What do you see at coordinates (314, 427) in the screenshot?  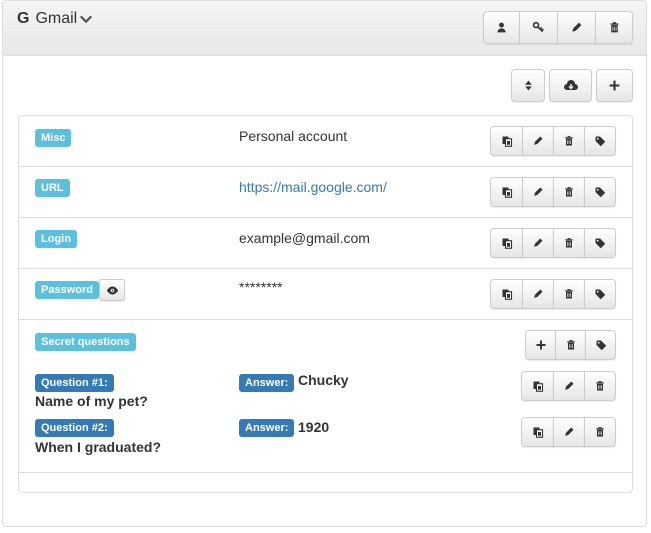 I see `answer-text: 1920` at bounding box center [314, 427].